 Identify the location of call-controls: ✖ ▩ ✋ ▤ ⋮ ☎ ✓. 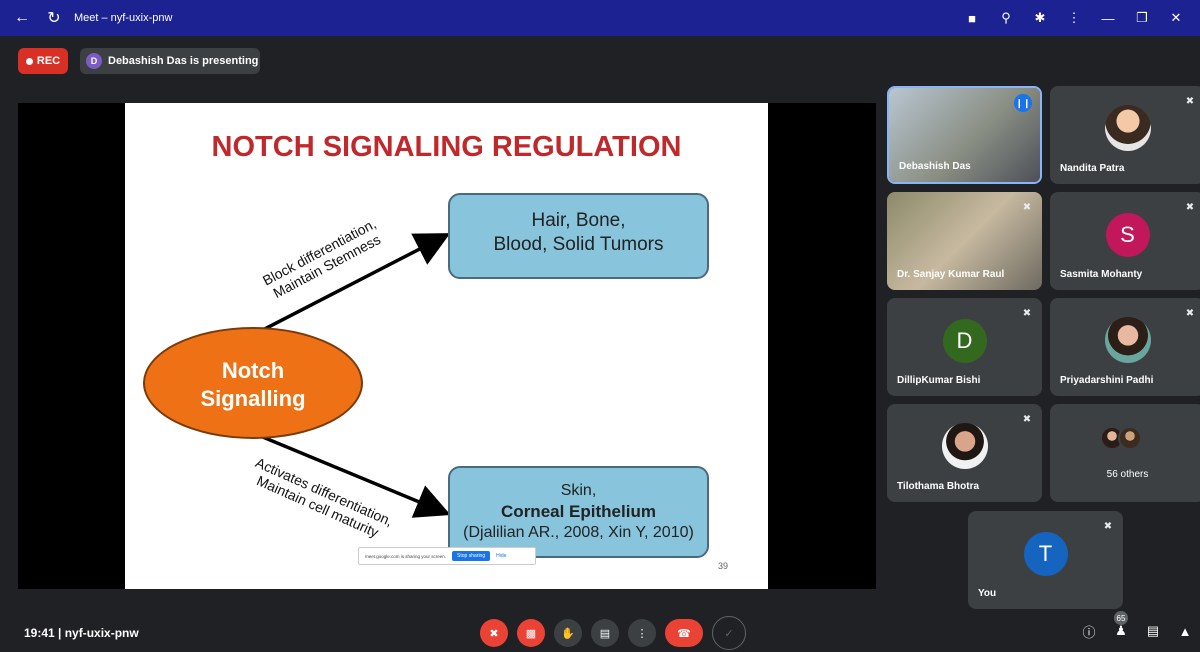
(613, 633).